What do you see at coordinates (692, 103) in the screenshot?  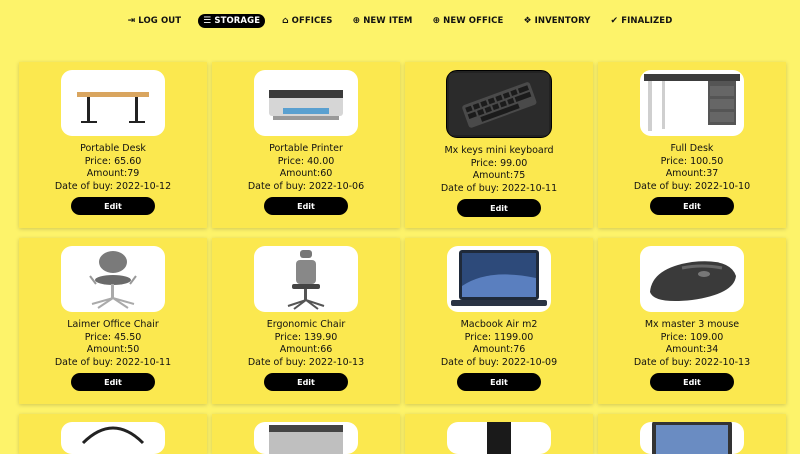 I see `desk-drawers-icon` at bounding box center [692, 103].